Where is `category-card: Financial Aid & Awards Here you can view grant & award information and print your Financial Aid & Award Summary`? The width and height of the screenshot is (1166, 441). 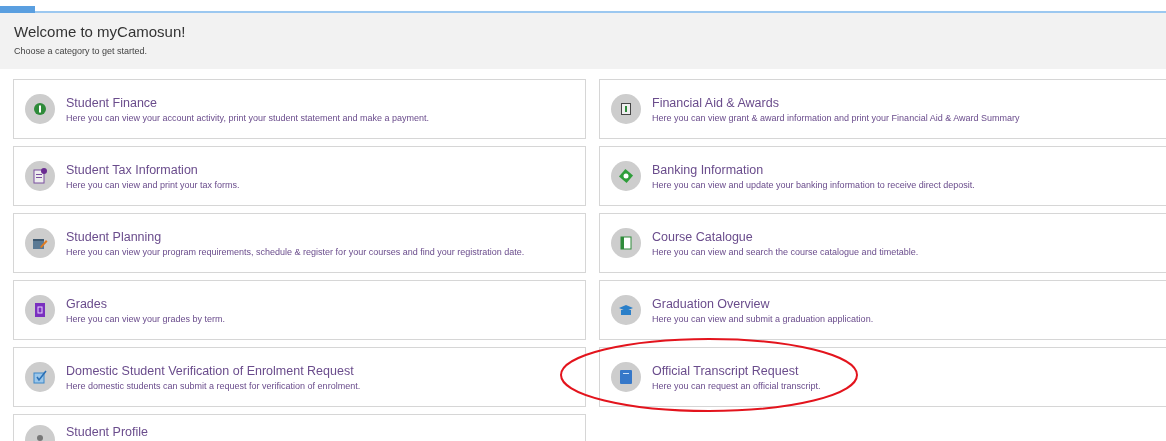
category-card: Financial Aid & Awards Here you can view grant & award information and print your Financial Aid & Award Summary is located at coordinates (882, 109).